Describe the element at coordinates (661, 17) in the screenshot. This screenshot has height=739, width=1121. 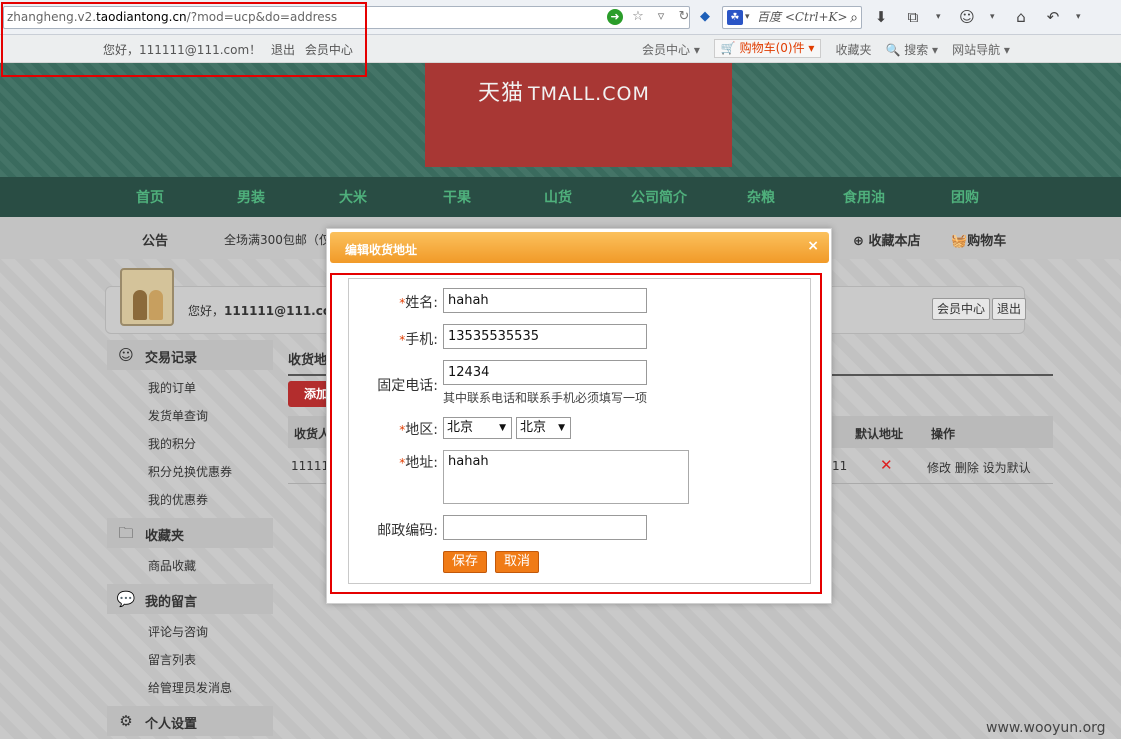
I see `dropdown-icon: ▿` at that location.